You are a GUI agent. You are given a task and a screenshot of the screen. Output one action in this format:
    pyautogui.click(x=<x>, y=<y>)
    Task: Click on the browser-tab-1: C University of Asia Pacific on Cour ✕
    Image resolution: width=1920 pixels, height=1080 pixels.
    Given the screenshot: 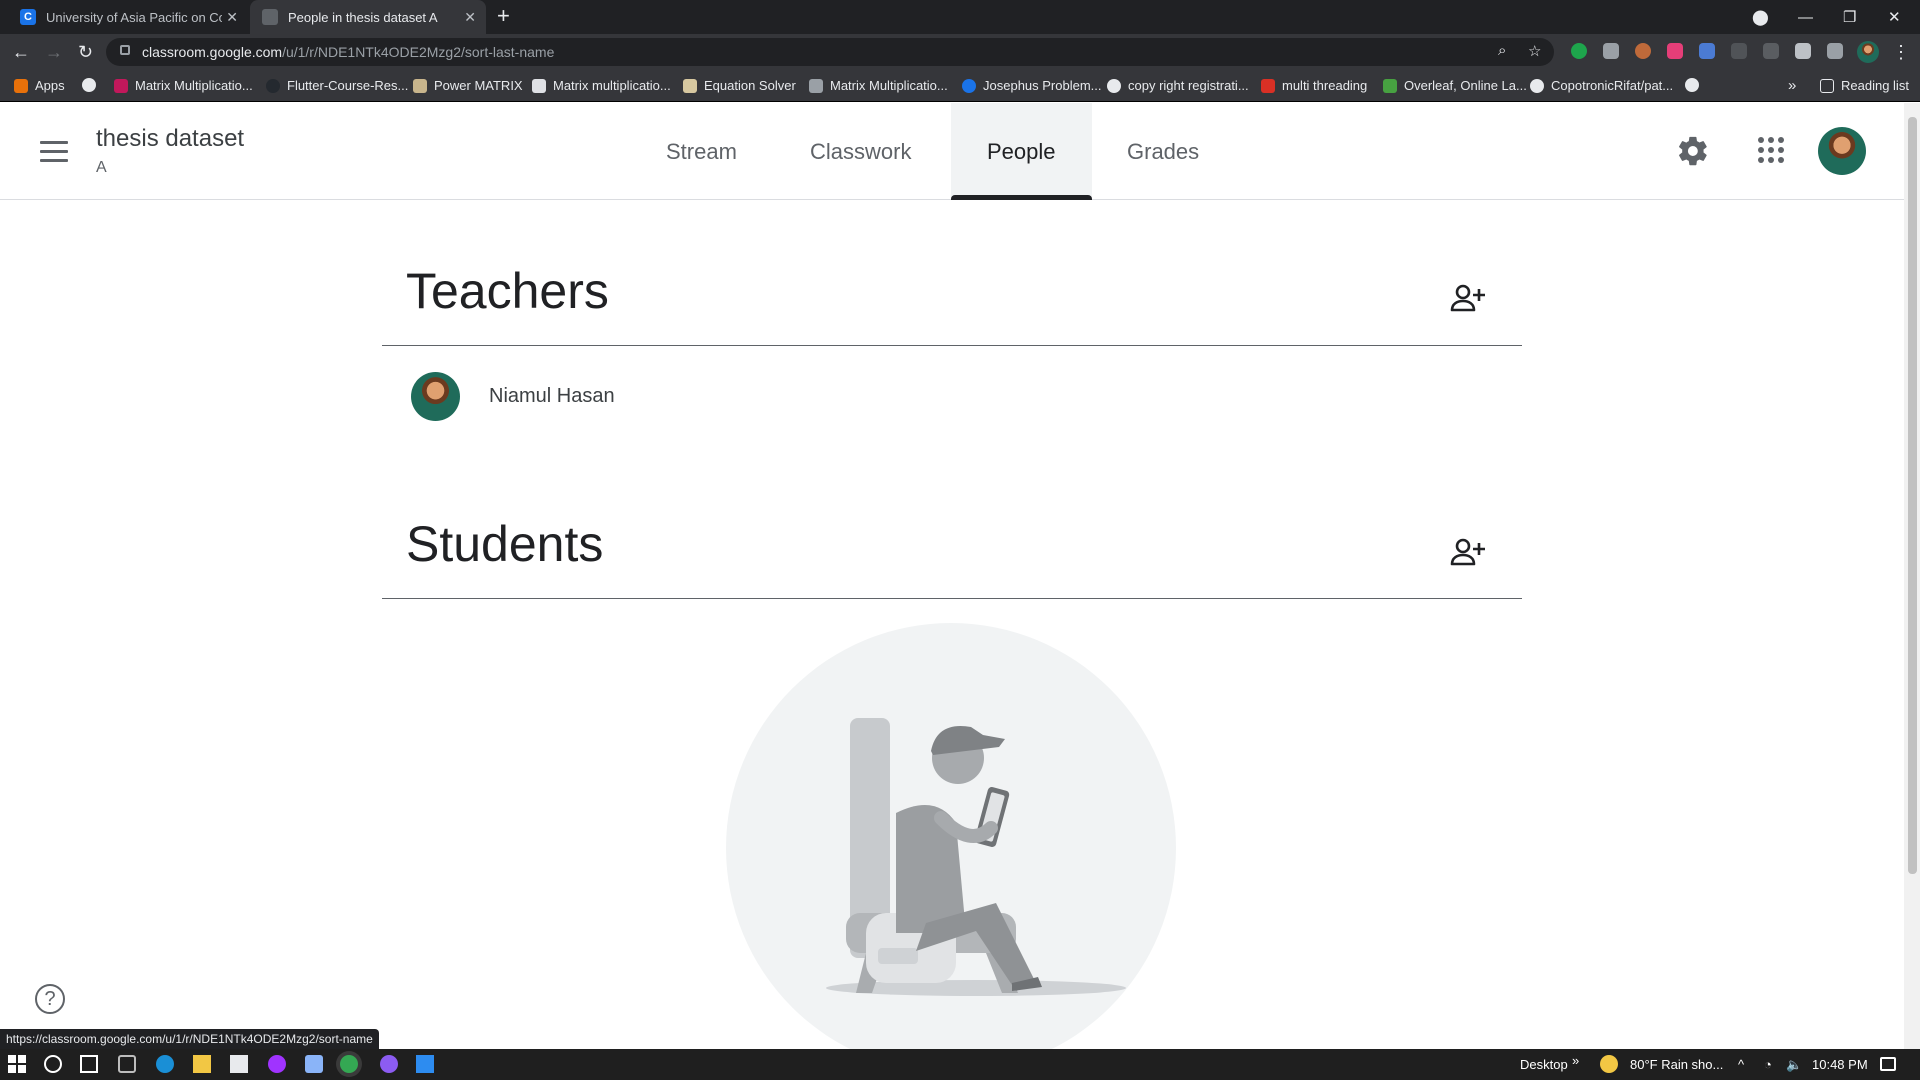 What is the action you would take?
    pyautogui.click(x=128, y=17)
    